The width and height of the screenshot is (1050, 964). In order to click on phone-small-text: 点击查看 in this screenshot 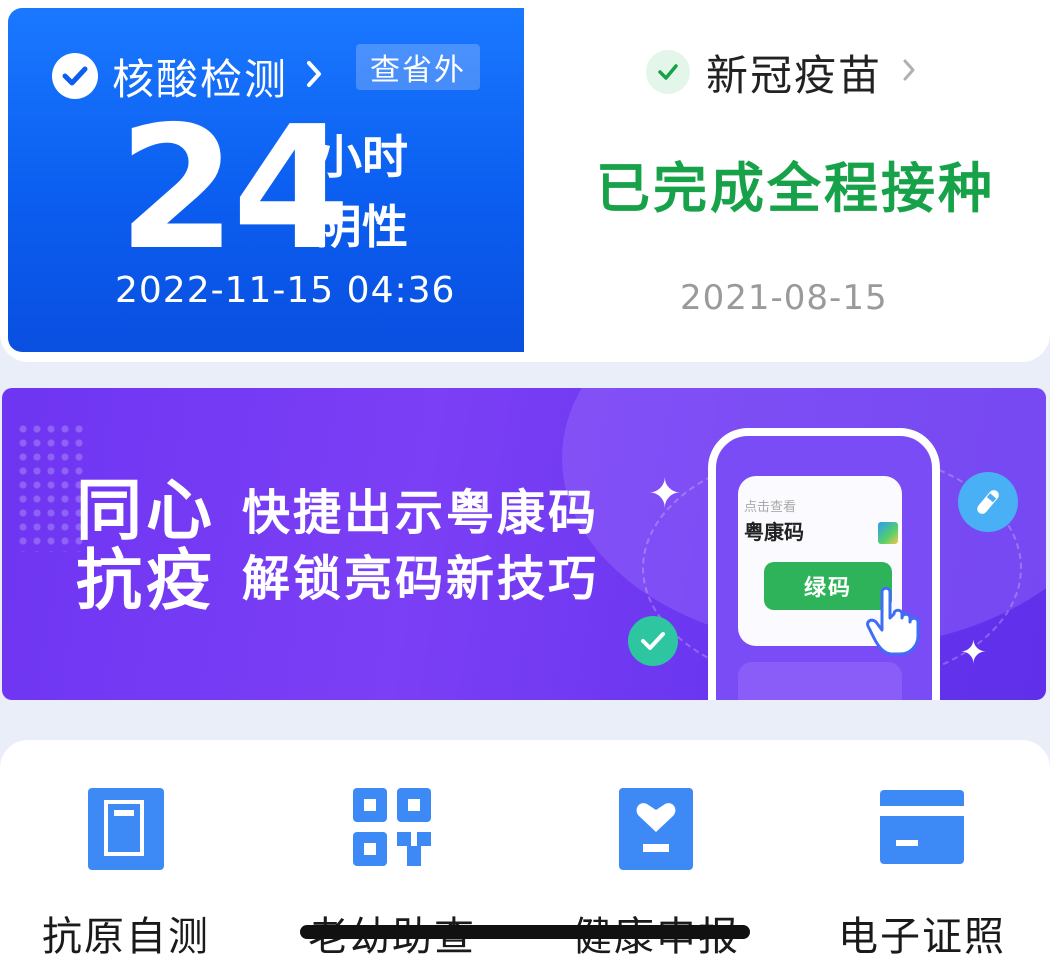, I will do `click(770, 507)`.